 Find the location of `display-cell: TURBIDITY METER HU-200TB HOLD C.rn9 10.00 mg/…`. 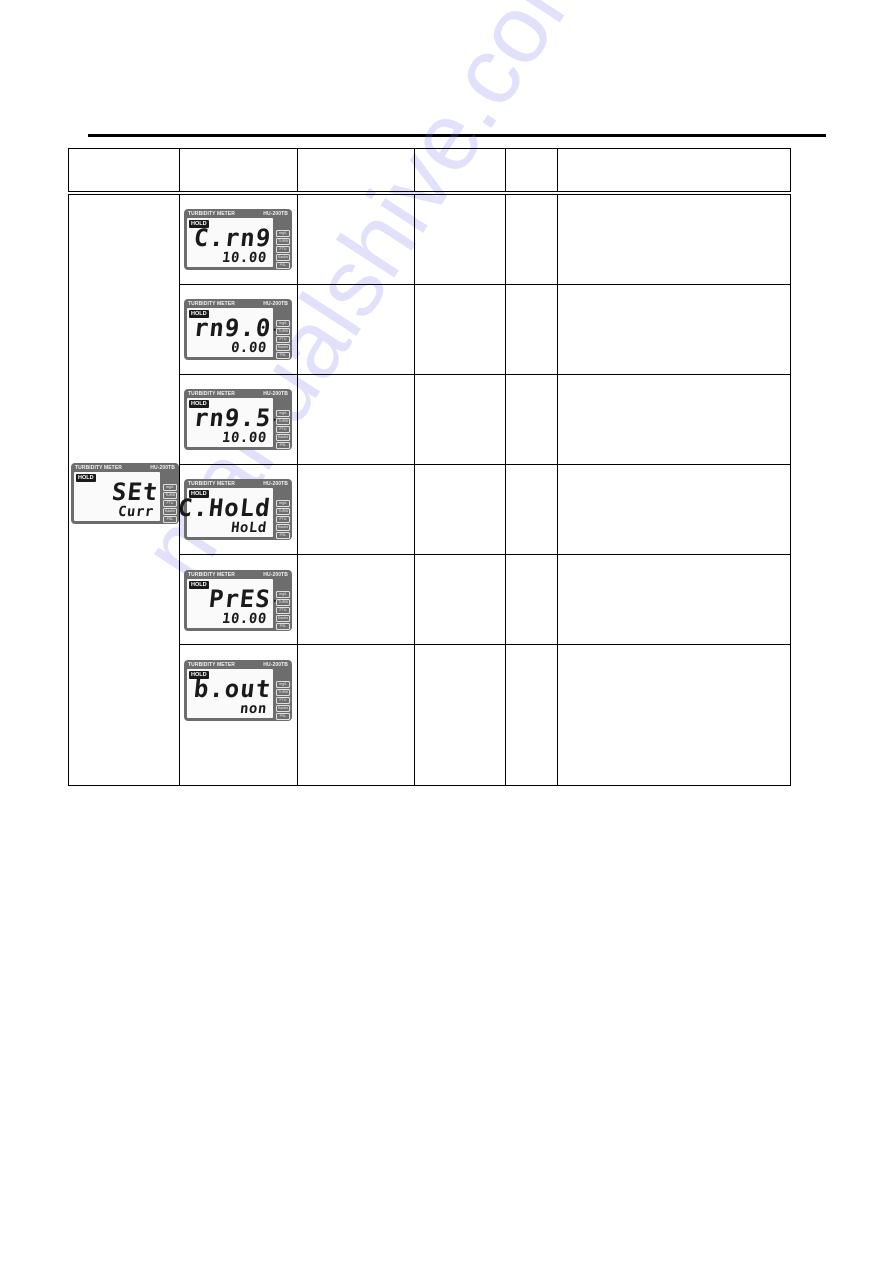

display-cell: TURBIDITY METER HU-200TB HOLD C.rn9 10.00 mg/… is located at coordinates (238, 238).